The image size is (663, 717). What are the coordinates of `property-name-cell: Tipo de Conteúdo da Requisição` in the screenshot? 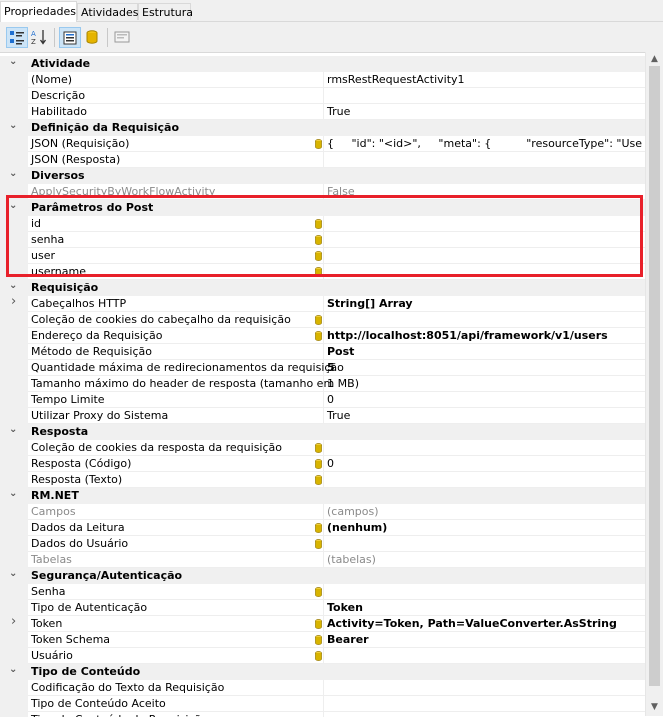 It's located at (176, 714).